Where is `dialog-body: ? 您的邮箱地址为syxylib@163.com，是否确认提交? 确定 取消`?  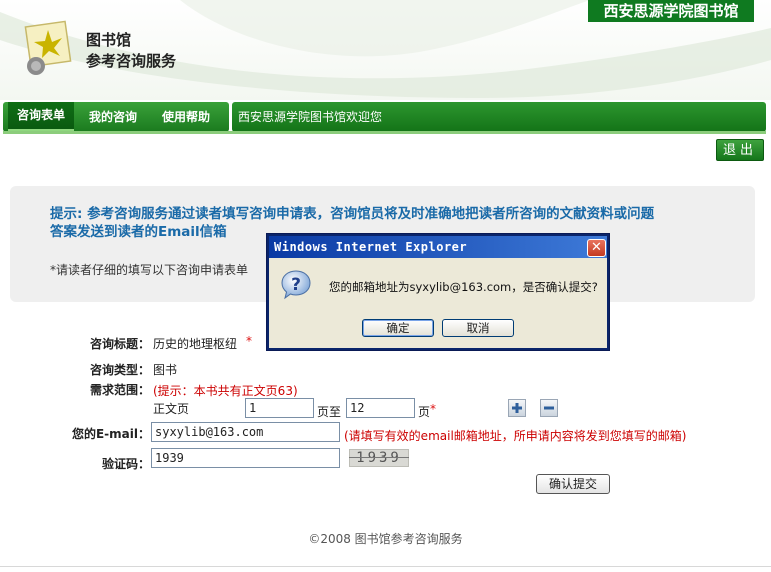 dialog-body: ? 您的邮箱地址为syxylib@163.com，是否确认提交? 确定 取消 is located at coordinates (438, 303).